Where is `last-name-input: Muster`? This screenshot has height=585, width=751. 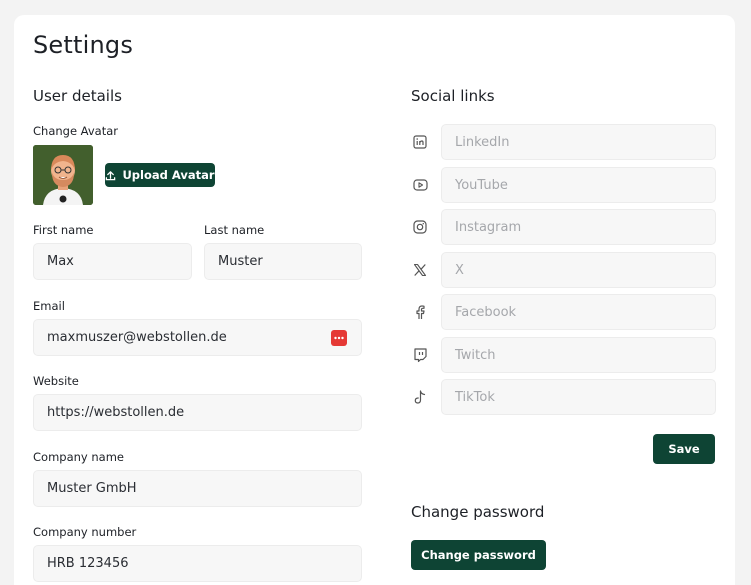
last-name-input: Muster is located at coordinates (283, 261).